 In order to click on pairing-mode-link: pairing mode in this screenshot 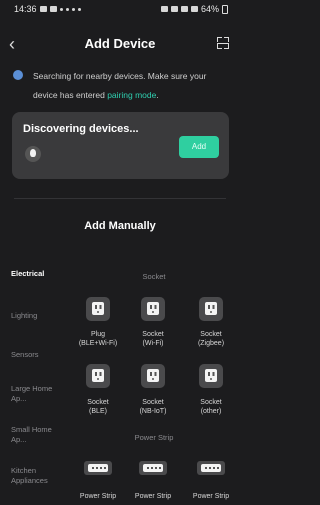, I will do `click(131, 95)`.